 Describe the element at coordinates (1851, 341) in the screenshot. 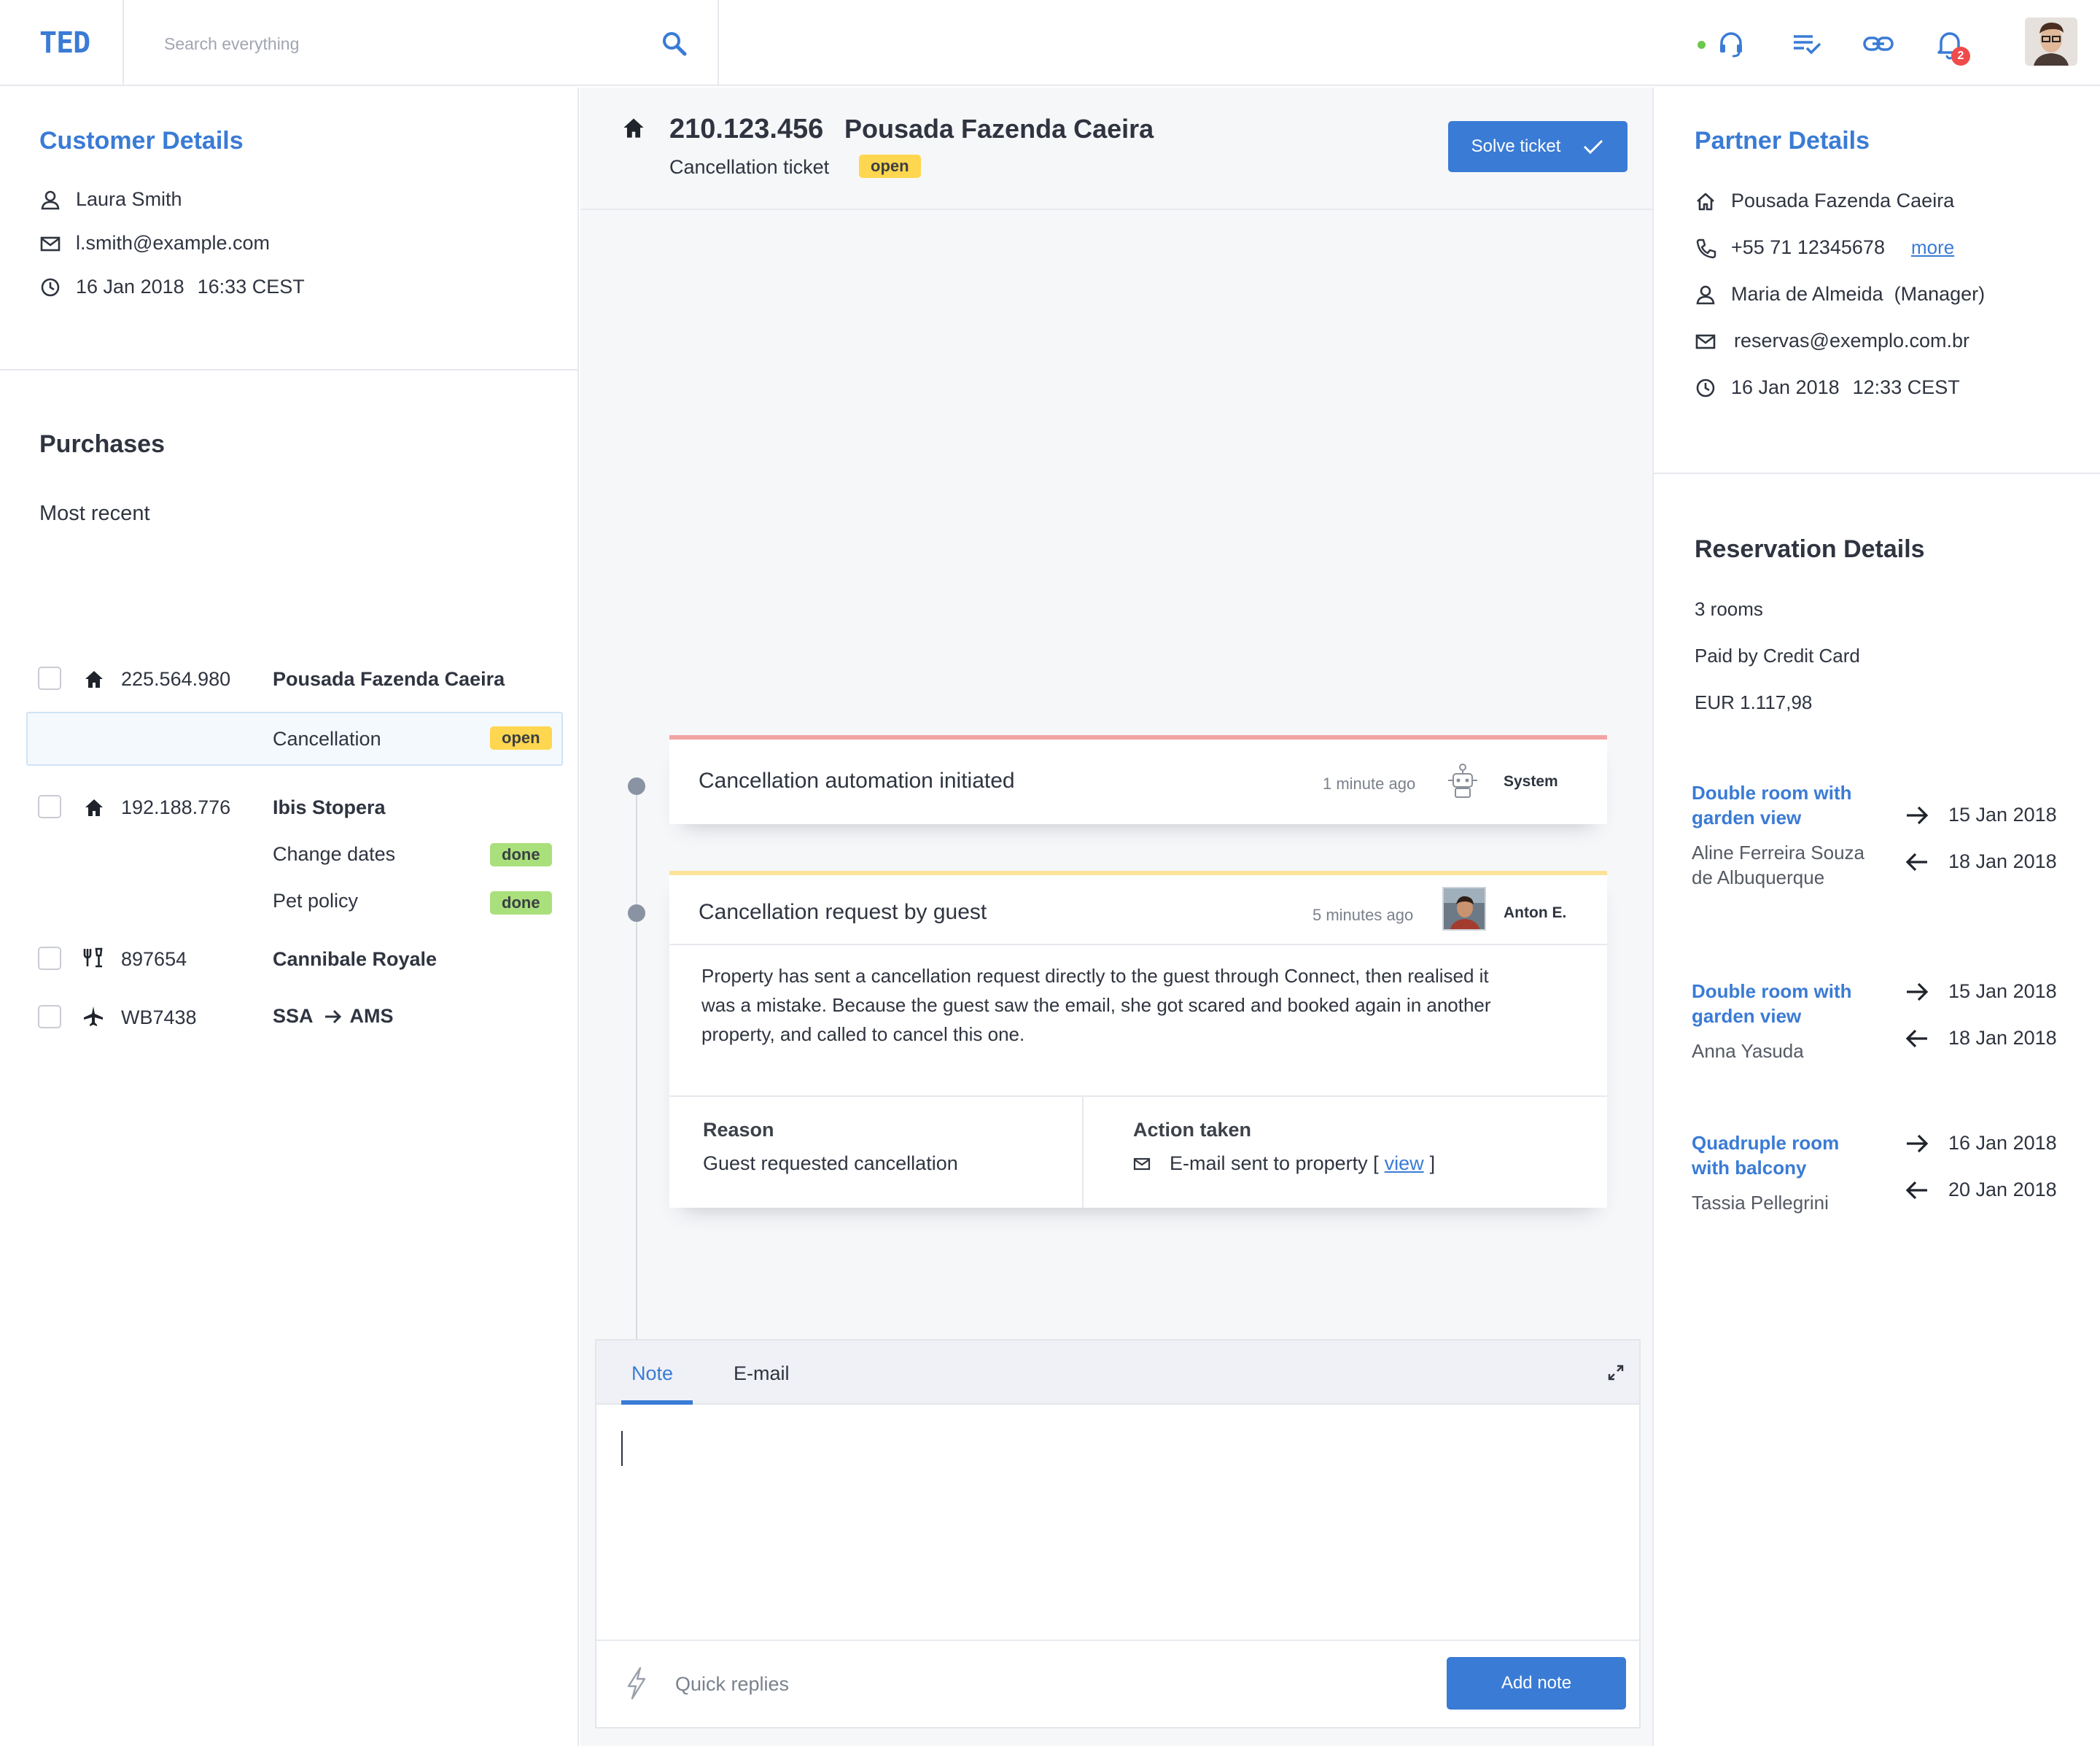

I see `partner-email: reservas@exemplo.com.br` at that location.